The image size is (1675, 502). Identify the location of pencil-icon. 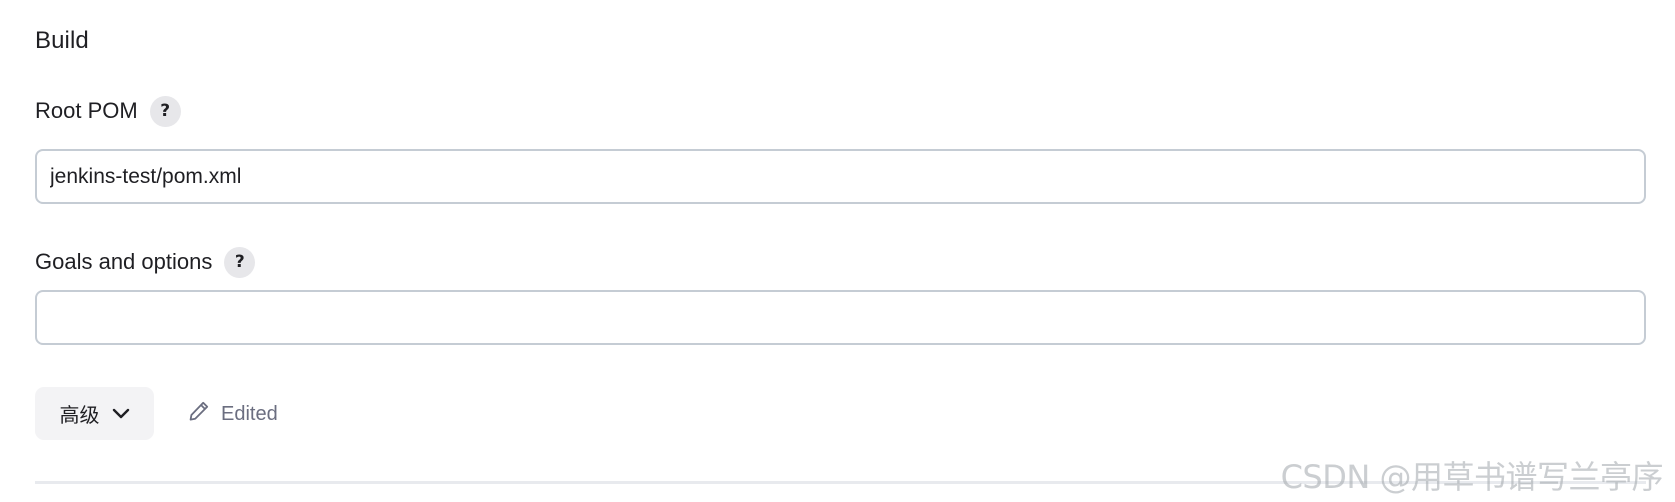
(199, 414).